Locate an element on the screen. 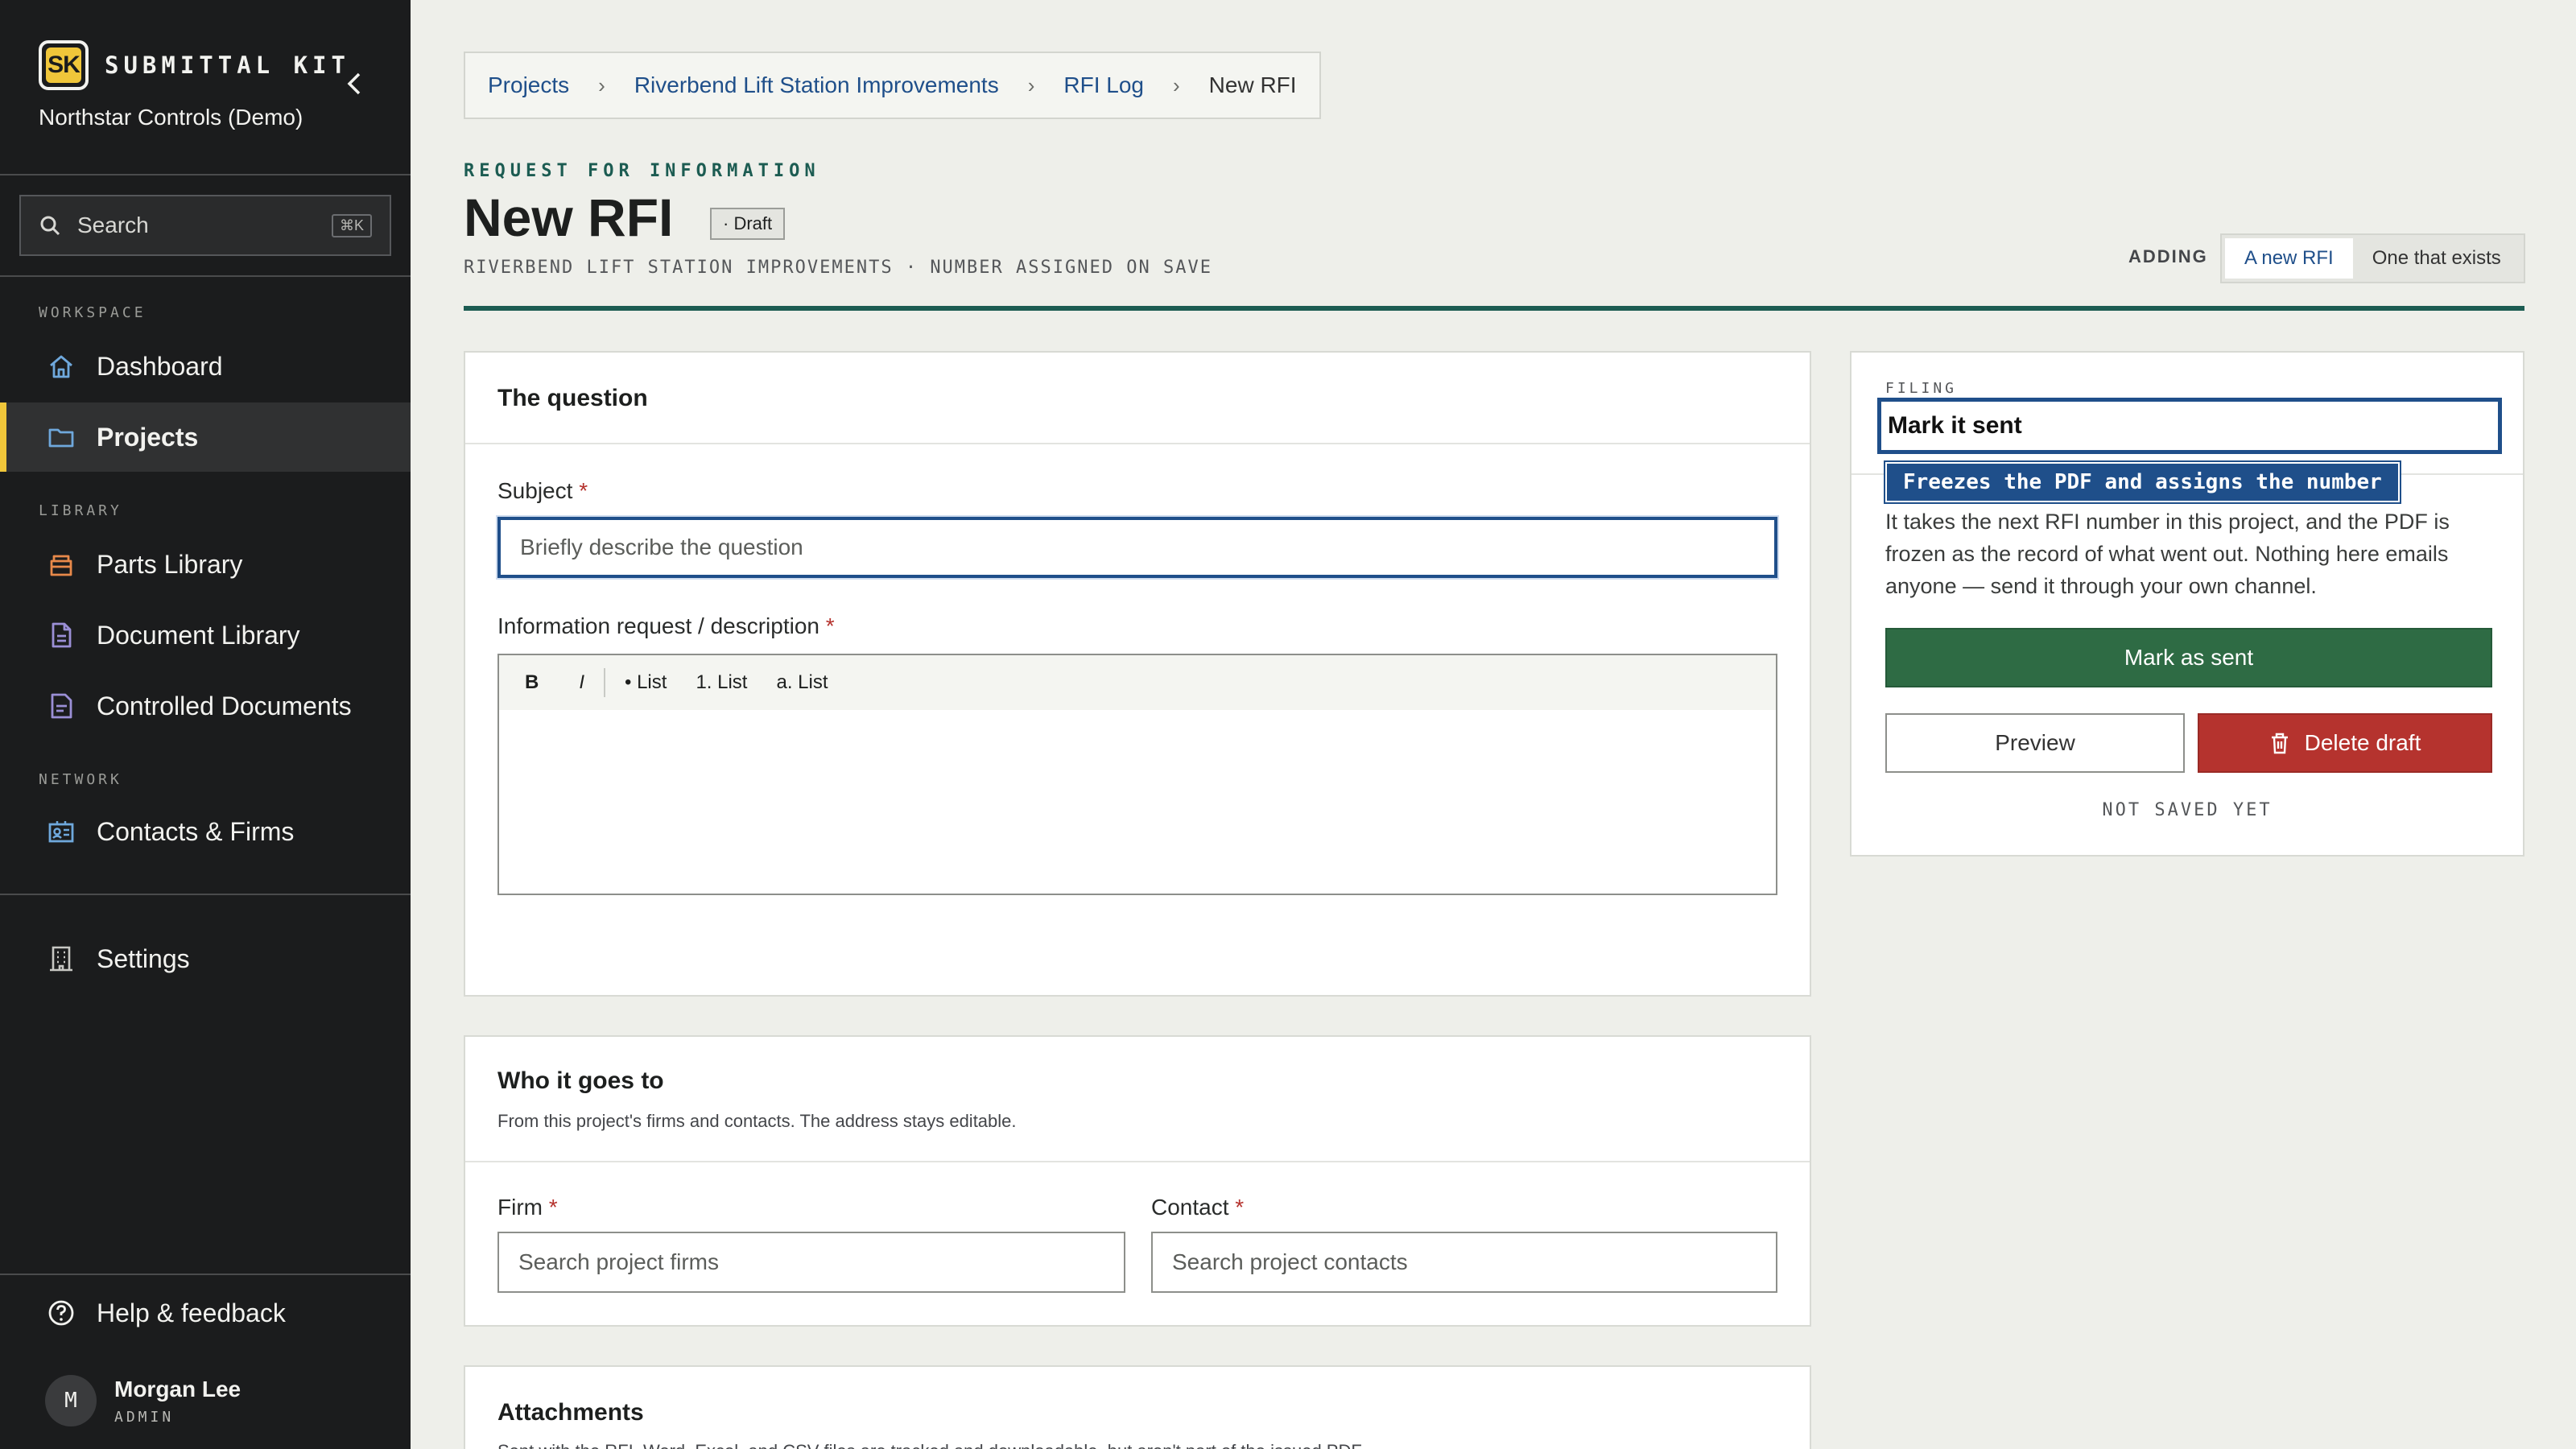  filing-tooltip: Freezes the PDF and assigns the number is located at coordinates (2142, 482).